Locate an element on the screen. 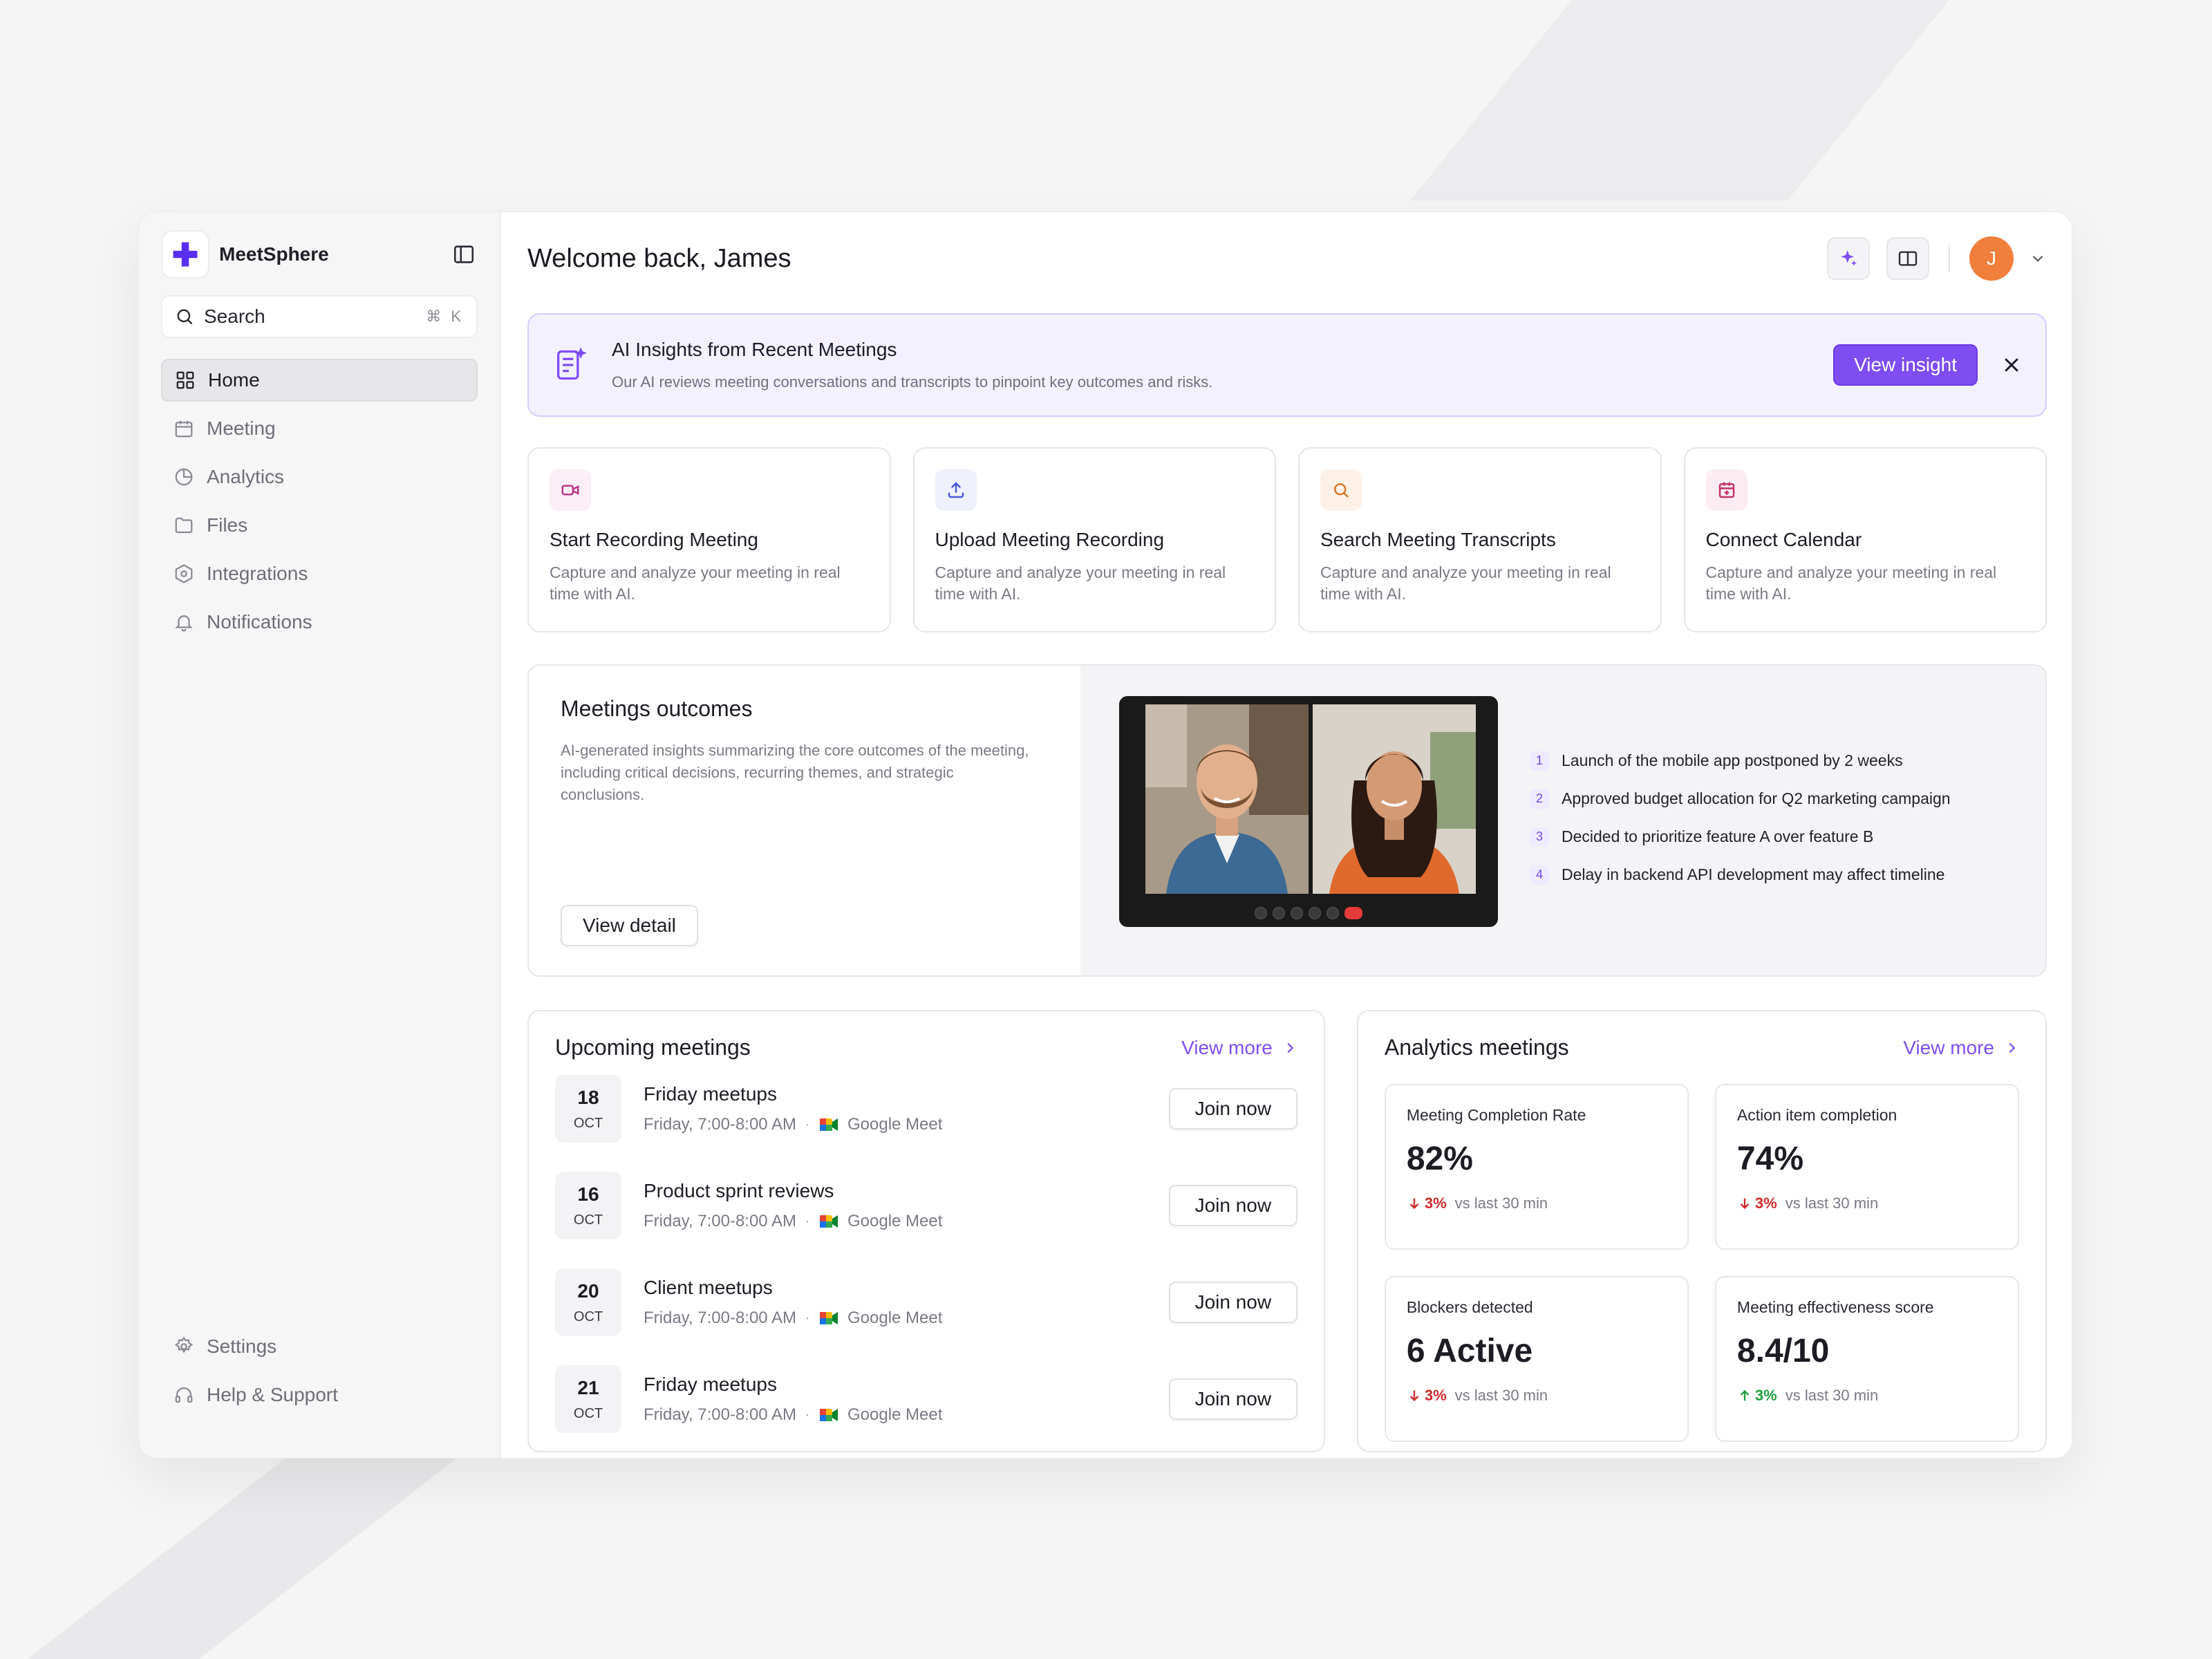 The height and width of the screenshot is (1659, 2212). chat-icon is located at coordinates (1333, 913).